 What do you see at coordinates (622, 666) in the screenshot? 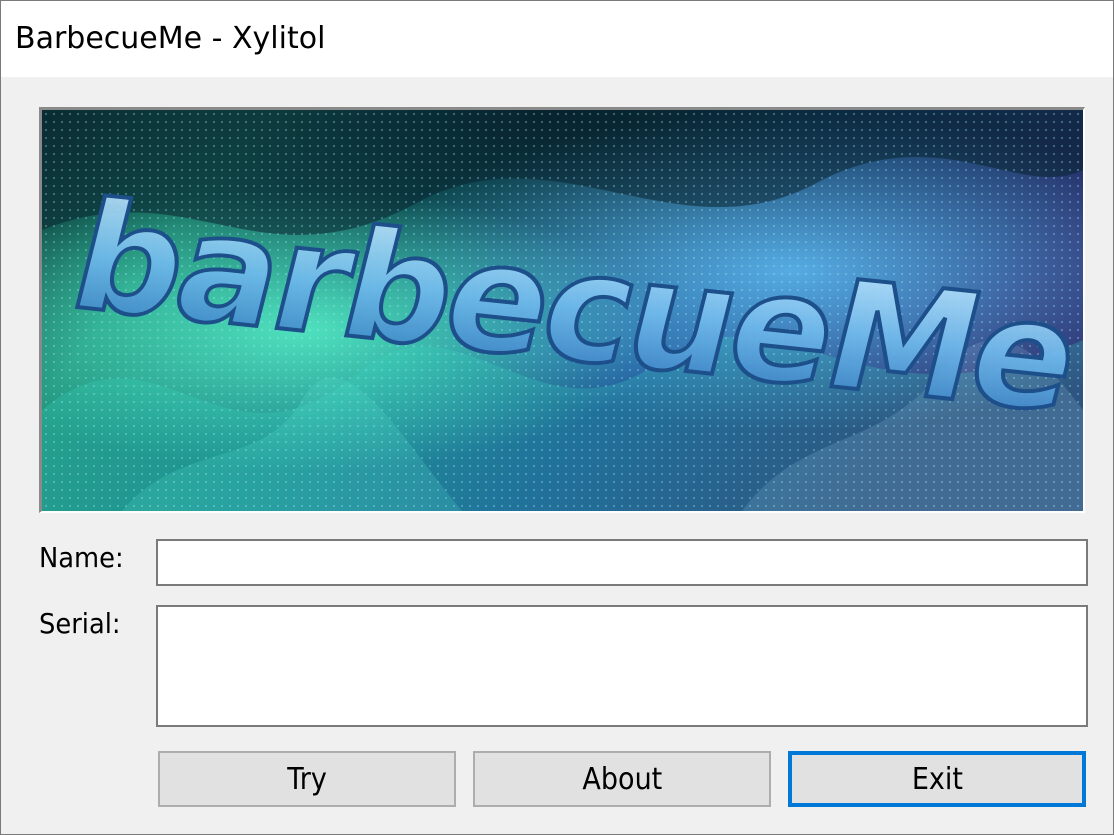
I see `serial-input` at bounding box center [622, 666].